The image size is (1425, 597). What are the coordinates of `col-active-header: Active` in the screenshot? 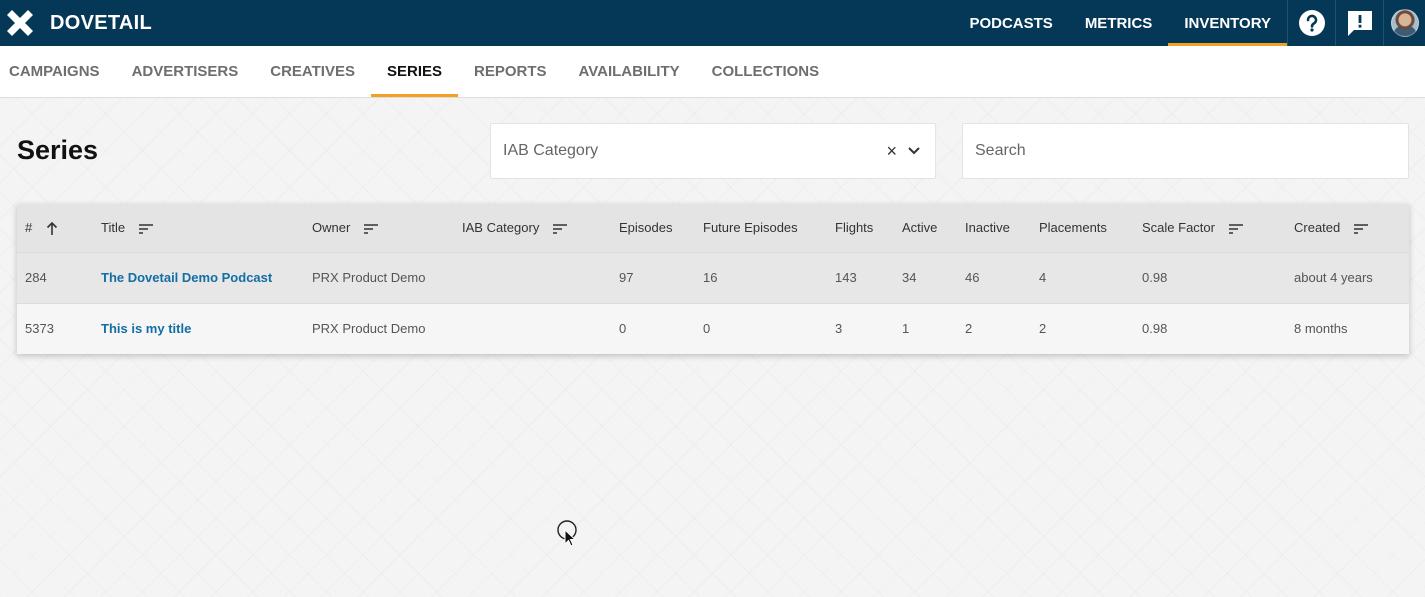 It's located at (920, 228).